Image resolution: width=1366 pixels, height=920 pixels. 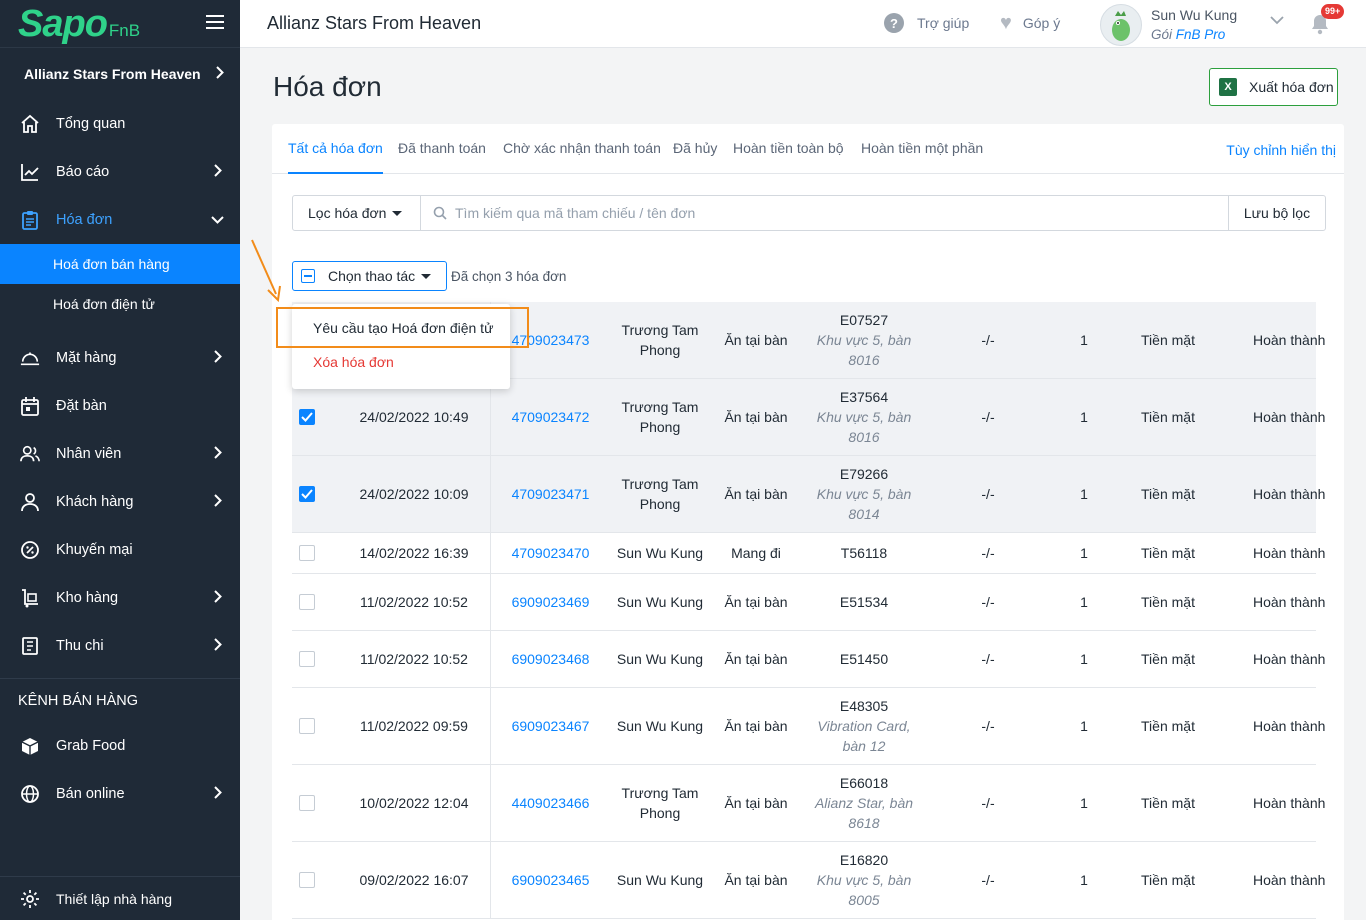 What do you see at coordinates (120, 898) in the screenshot?
I see `restaurant-settings: Thiết lập nhà hàng` at bounding box center [120, 898].